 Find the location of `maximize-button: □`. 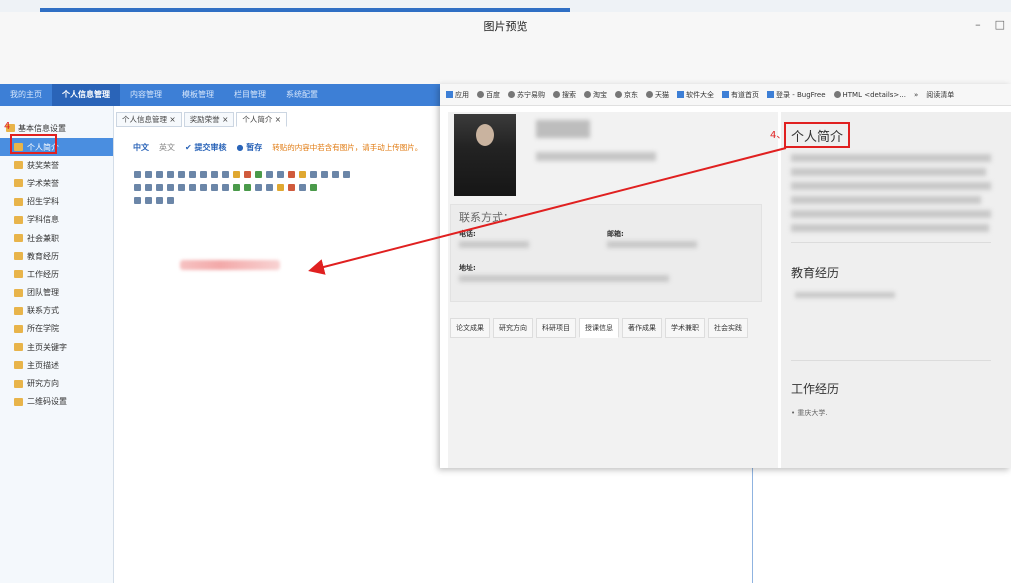

maximize-button: □ is located at coordinates (1000, 24).